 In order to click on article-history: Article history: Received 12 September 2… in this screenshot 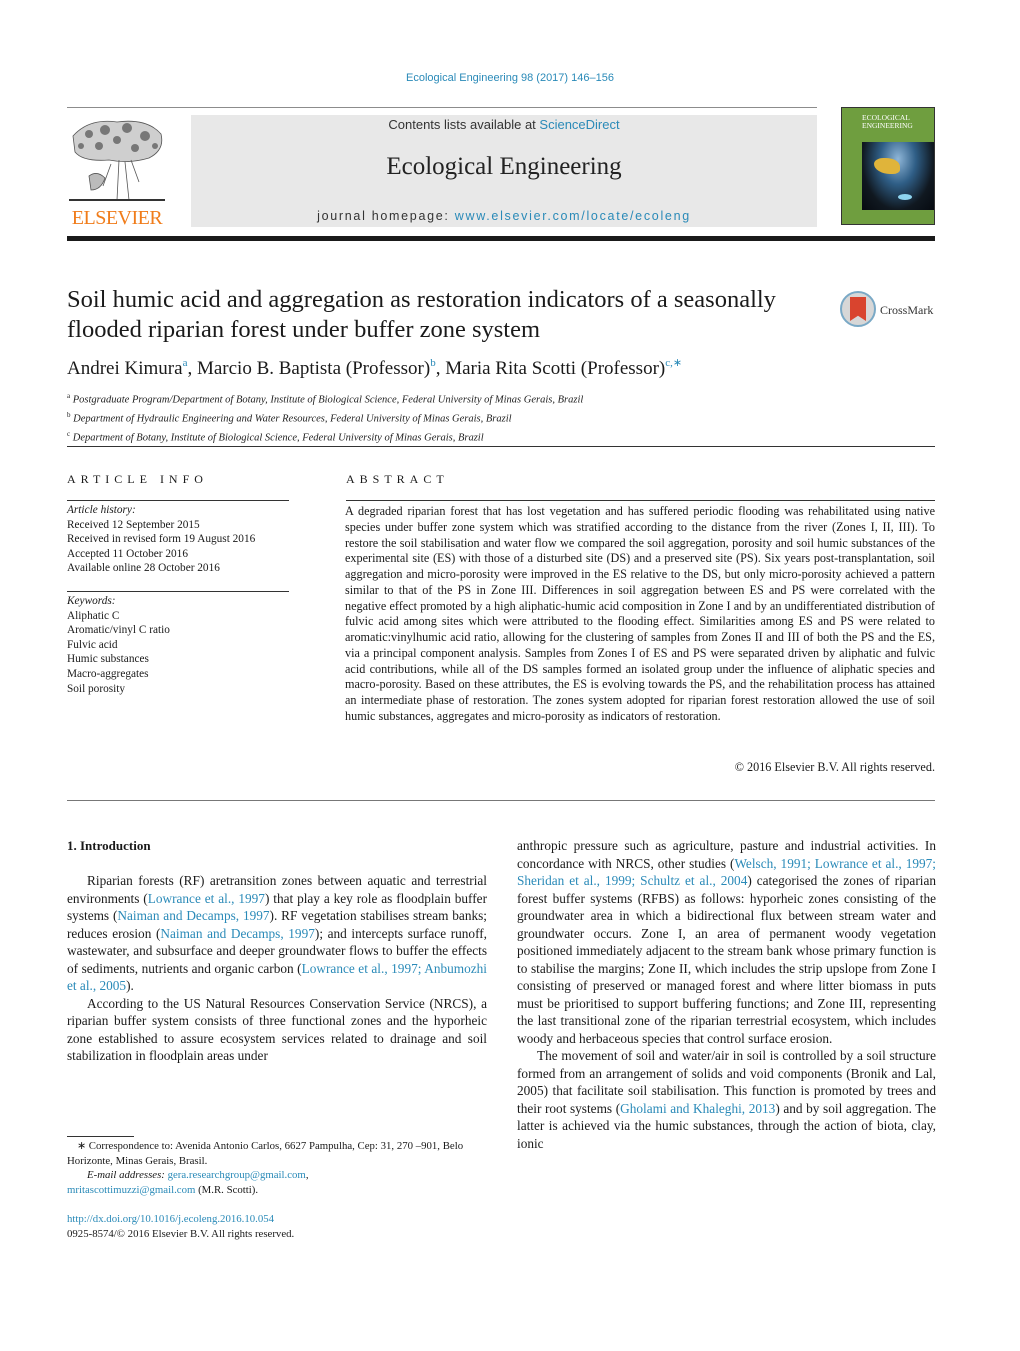, I will do `click(161, 539)`.